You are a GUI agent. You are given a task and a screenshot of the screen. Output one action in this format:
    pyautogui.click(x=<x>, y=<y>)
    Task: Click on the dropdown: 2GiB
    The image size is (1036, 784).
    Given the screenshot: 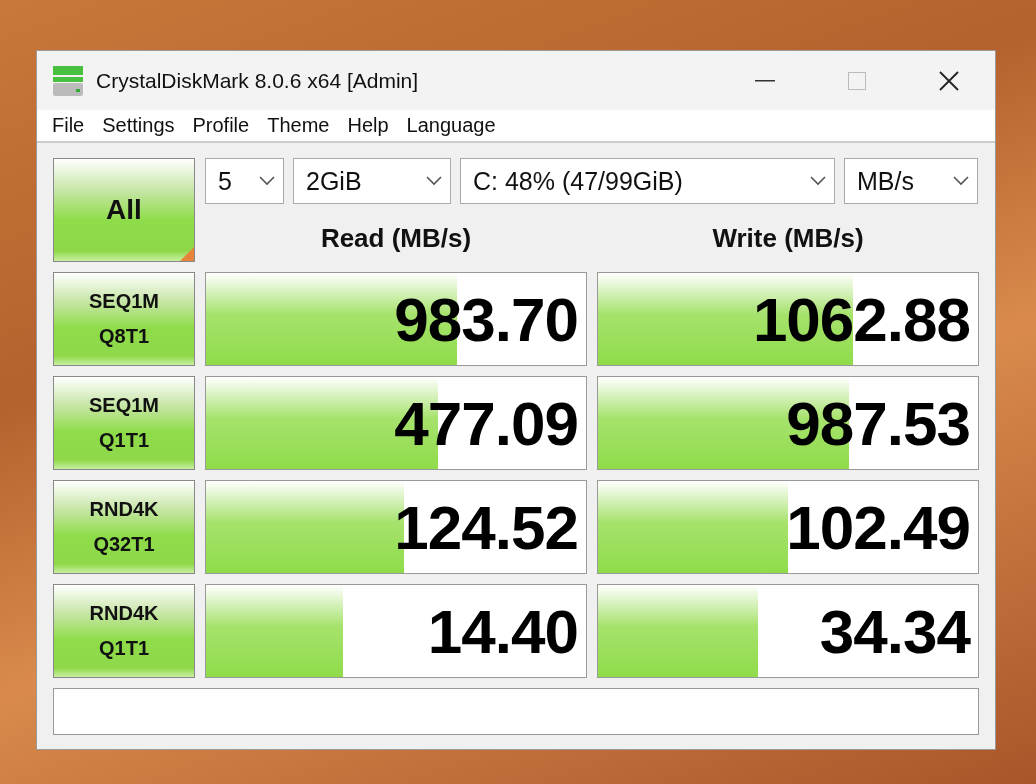 What is the action you would take?
    pyautogui.click(x=372, y=181)
    